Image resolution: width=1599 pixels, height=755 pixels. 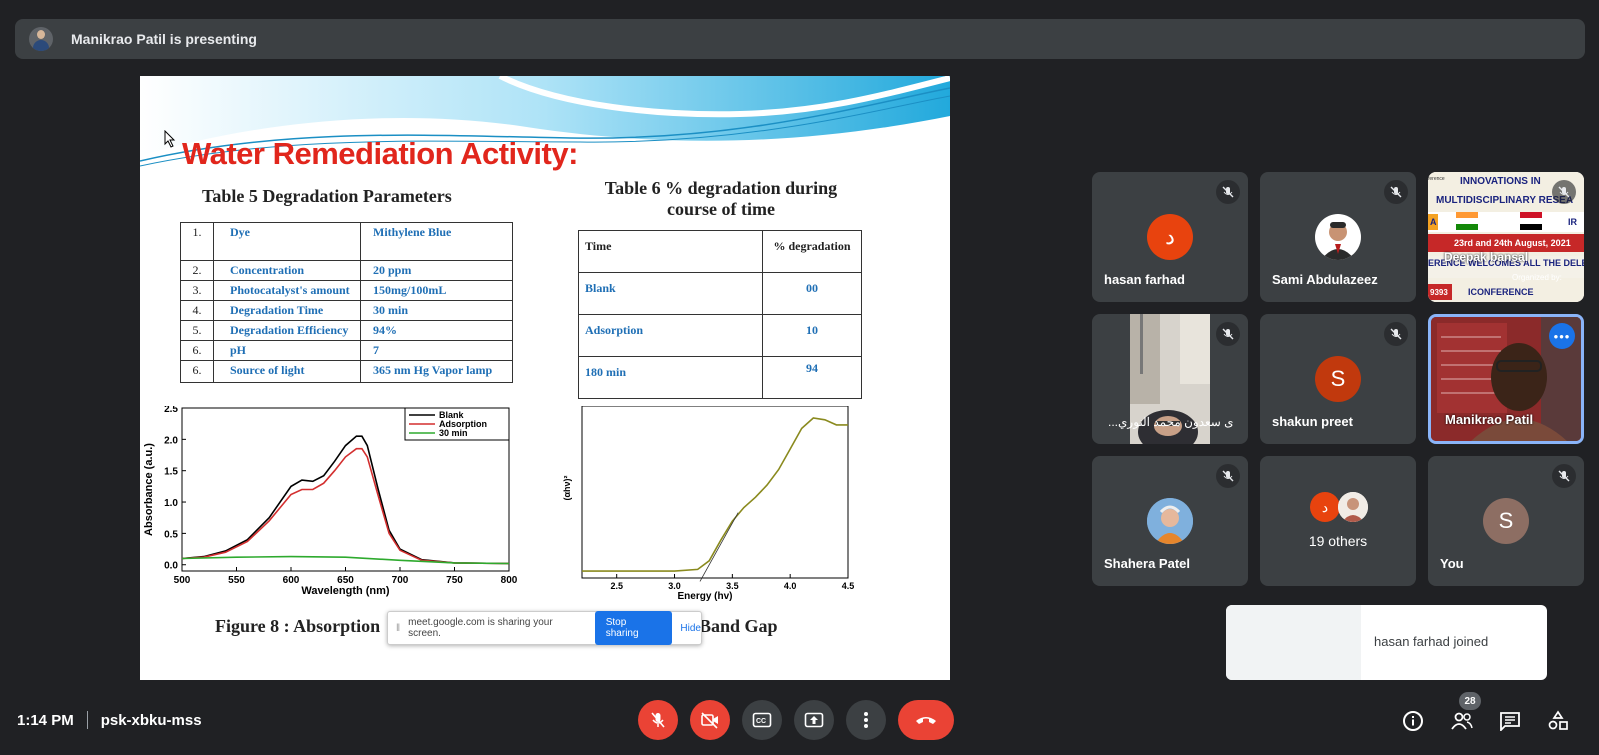 I want to click on info-icon, so click(x=1413, y=721).